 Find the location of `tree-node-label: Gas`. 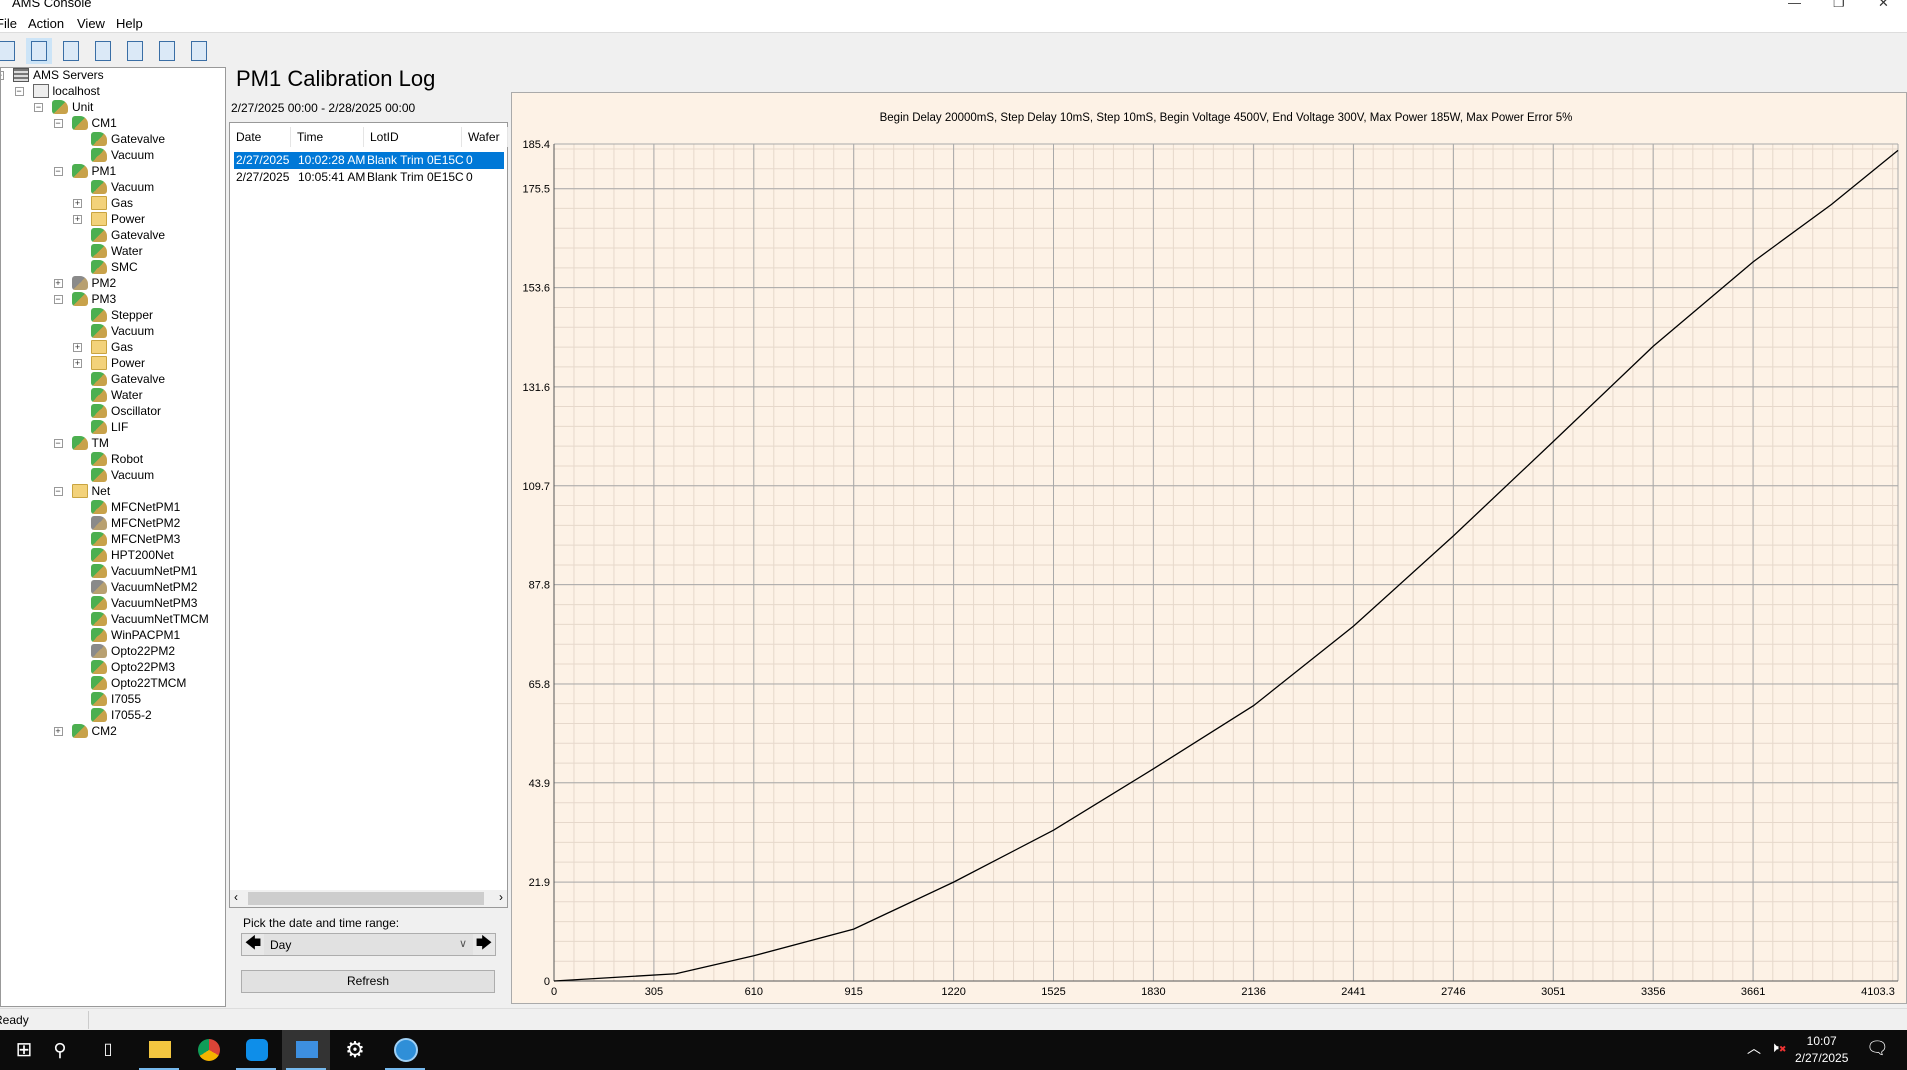

tree-node-label: Gas is located at coordinates (122, 347).